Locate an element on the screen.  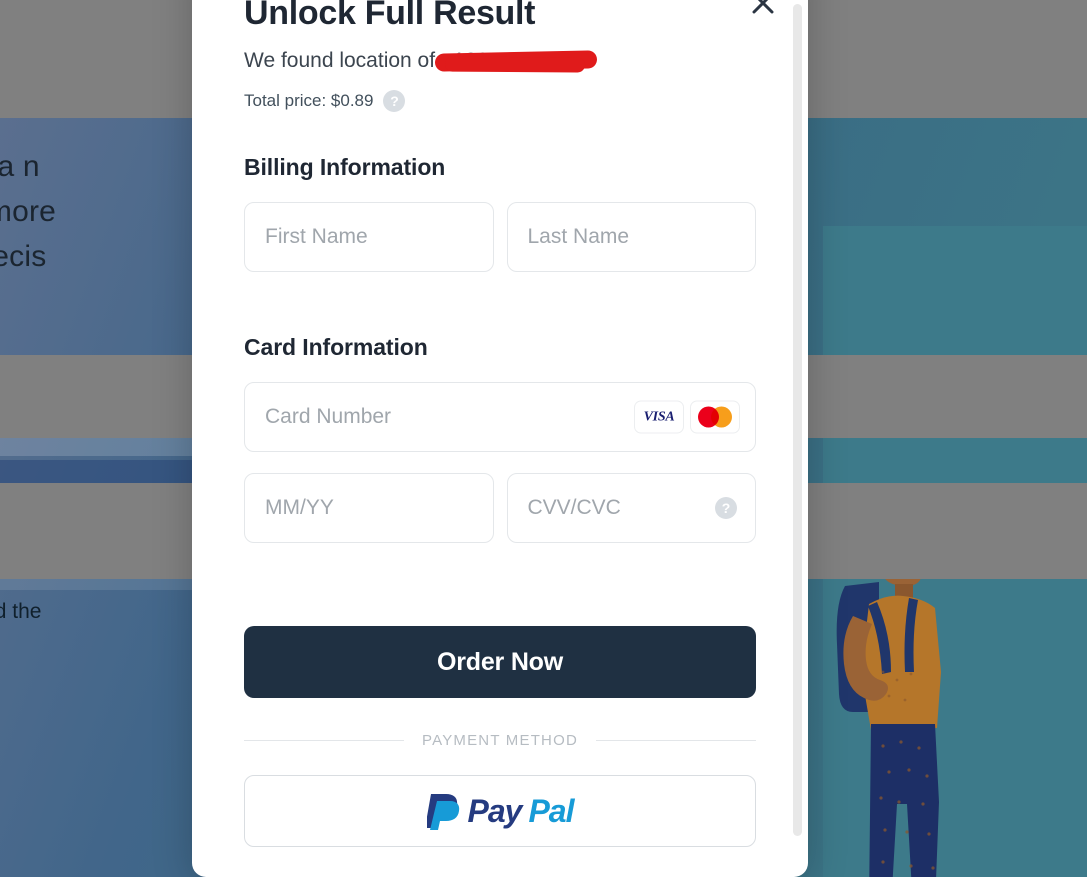
modal-scrollbar-thumb is located at coordinates (797, 420).